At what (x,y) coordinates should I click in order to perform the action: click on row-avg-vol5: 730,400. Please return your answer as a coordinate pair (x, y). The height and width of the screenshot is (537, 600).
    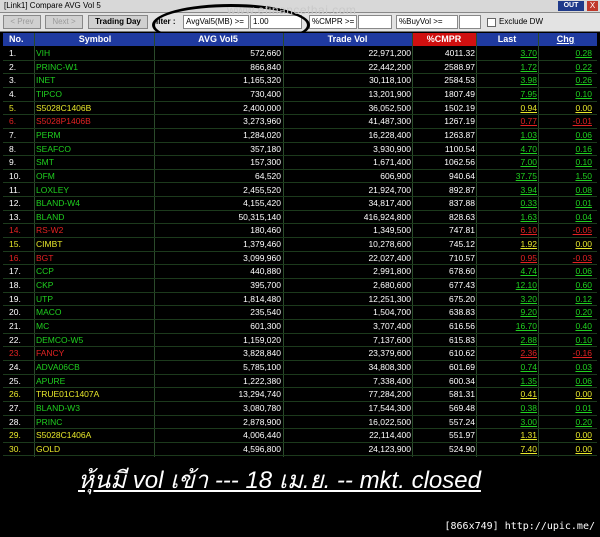
    Looking at the image, I should click on (265, 93).